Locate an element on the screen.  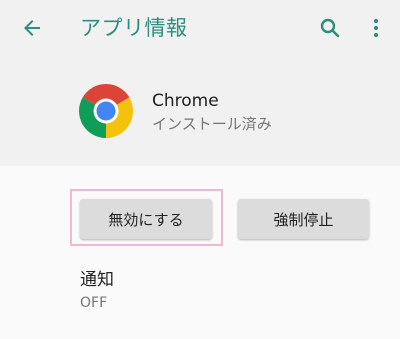
force-stop-button: 強制停止 is located at coordinates (303, 219).